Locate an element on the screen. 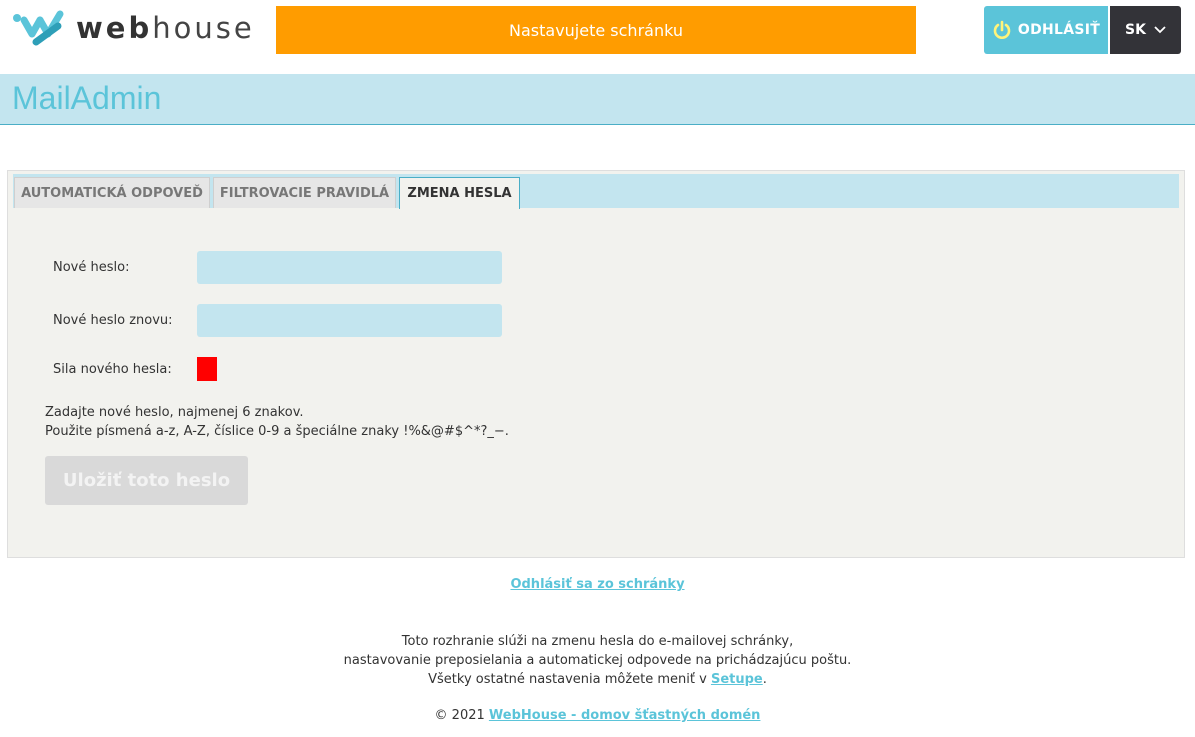 This screenshot has height=737, width=1195. copyright: © 2021 WebHouse - domov šťastných domén is located at coordinates (597, 715).